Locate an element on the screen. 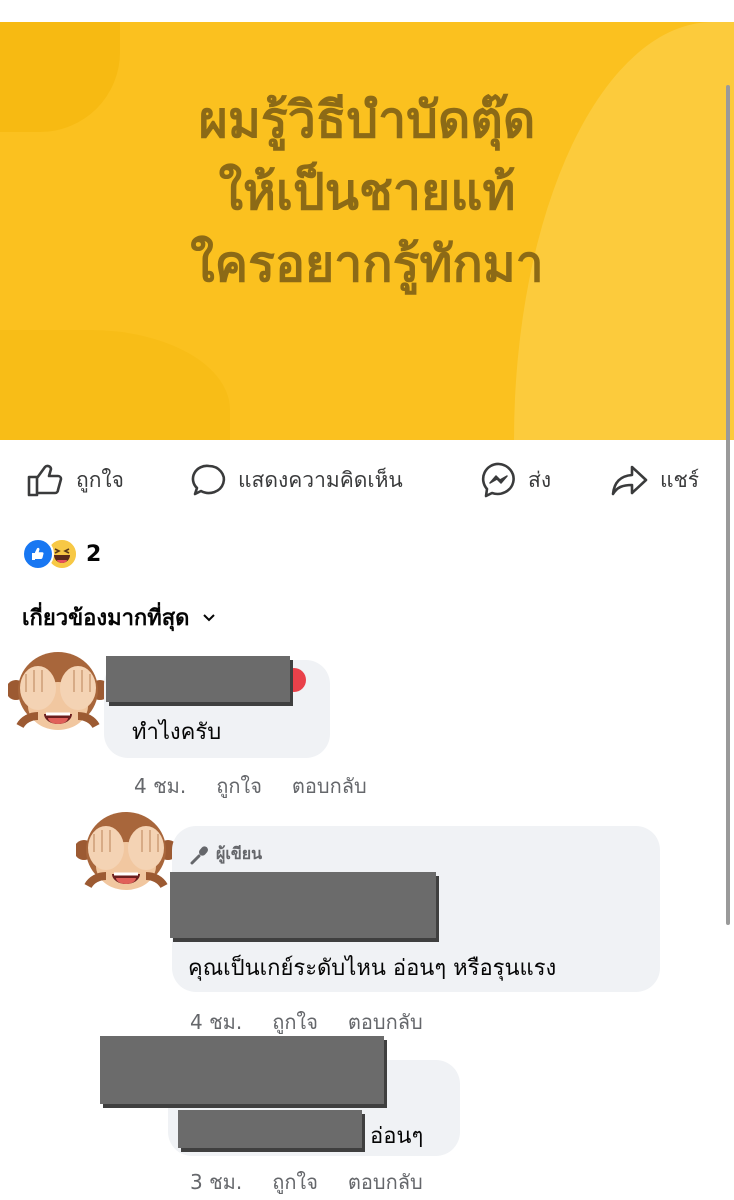 The width and height of the screenshot is (734, 1200). like-reaction-icon is located at coordinates (38, 554).